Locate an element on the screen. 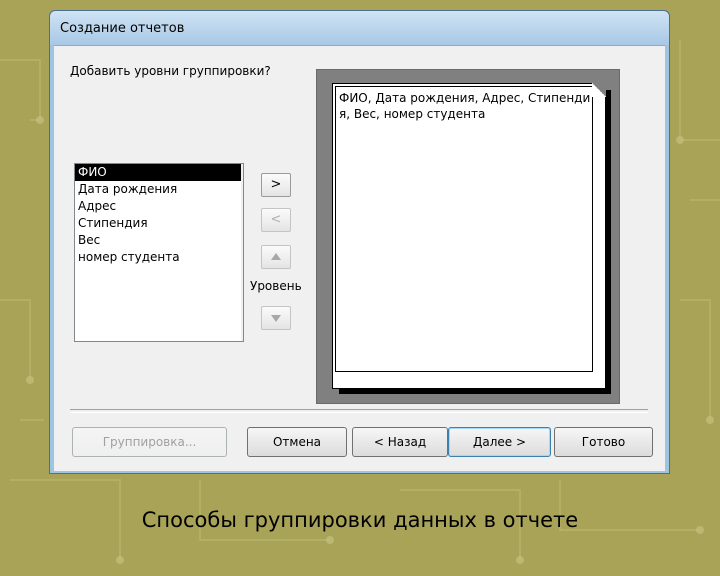  list-item: Адрес is located at coordinates (159, 206).